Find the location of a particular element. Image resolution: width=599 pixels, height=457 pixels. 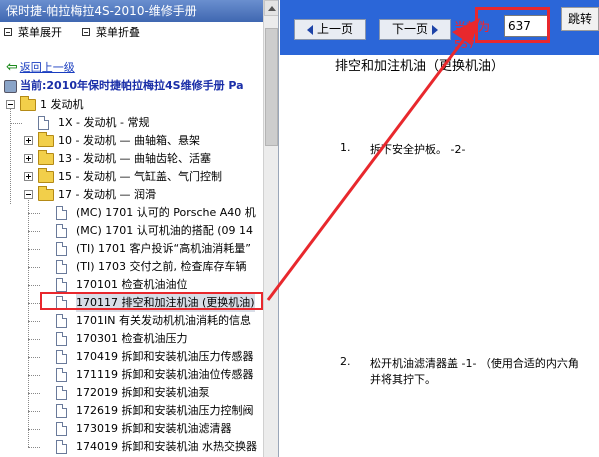

expand-icon is located at coordinates (8, 32).